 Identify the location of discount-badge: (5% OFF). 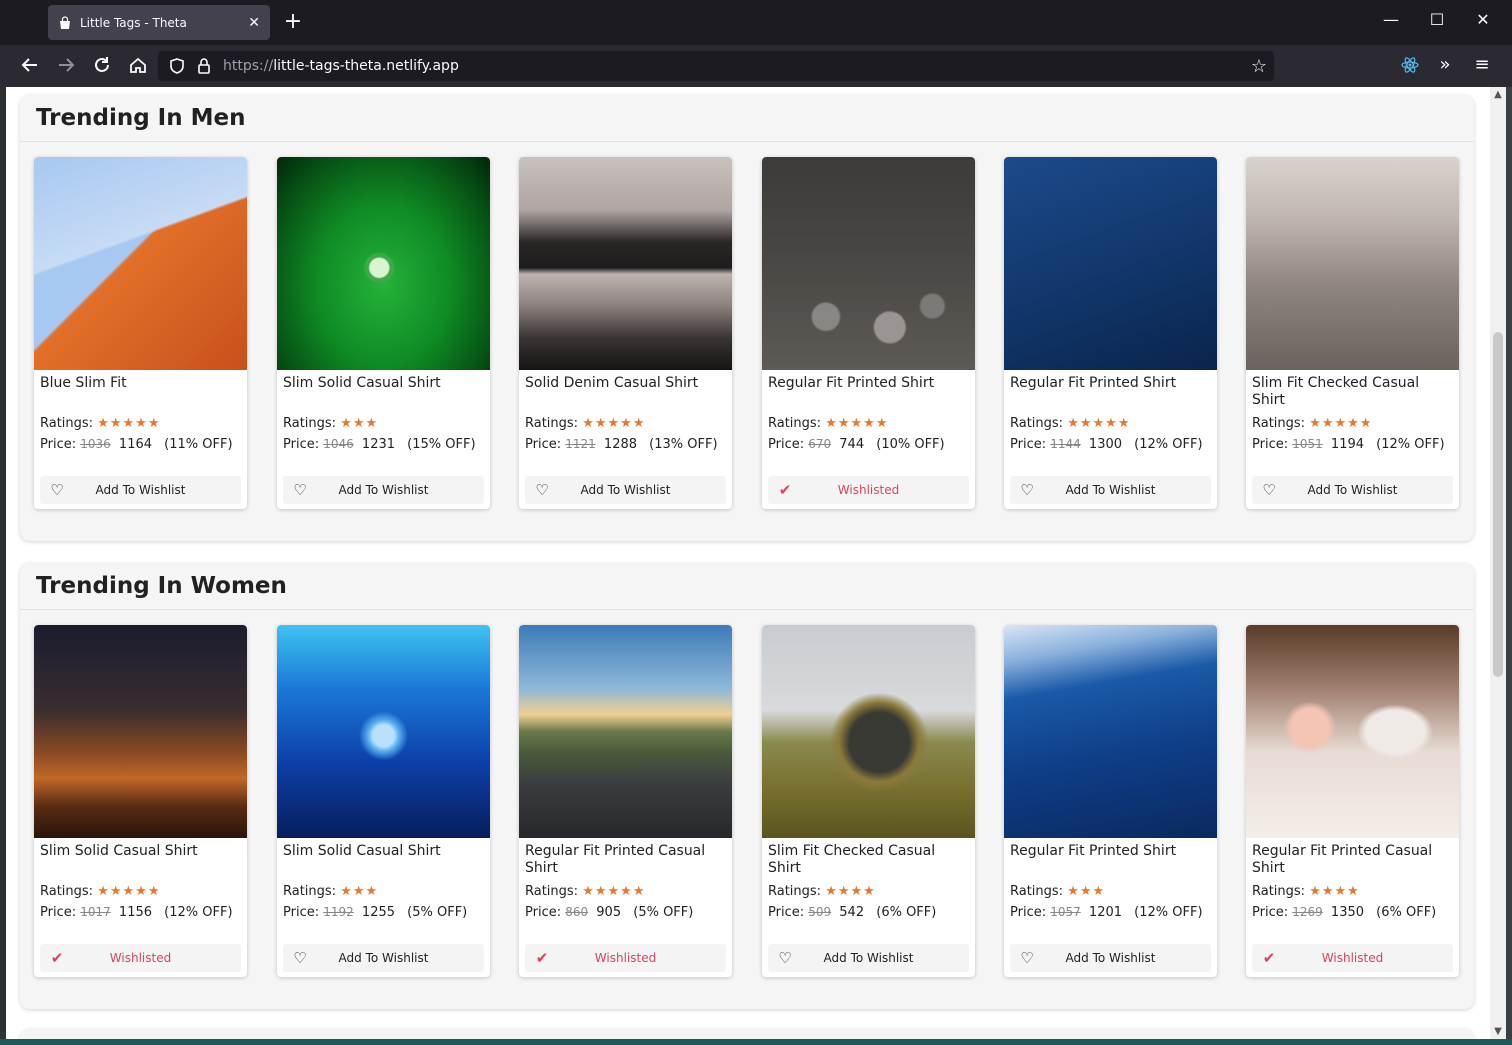
(663, 912).